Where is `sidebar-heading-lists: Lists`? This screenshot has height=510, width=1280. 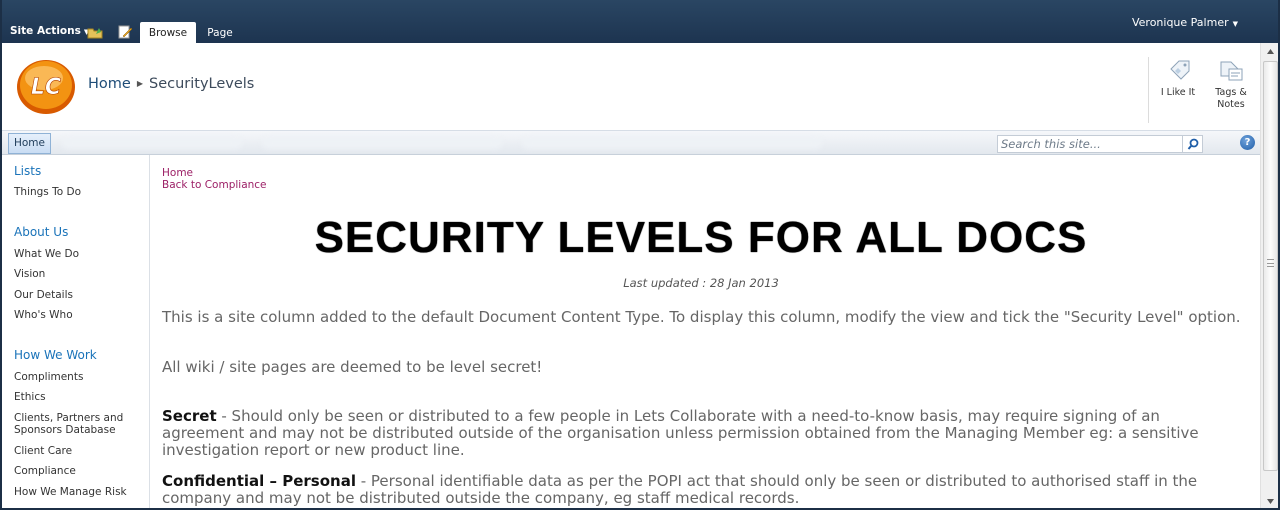 sidebar-heading-lists: Lists is located at coordinates (27, 171).